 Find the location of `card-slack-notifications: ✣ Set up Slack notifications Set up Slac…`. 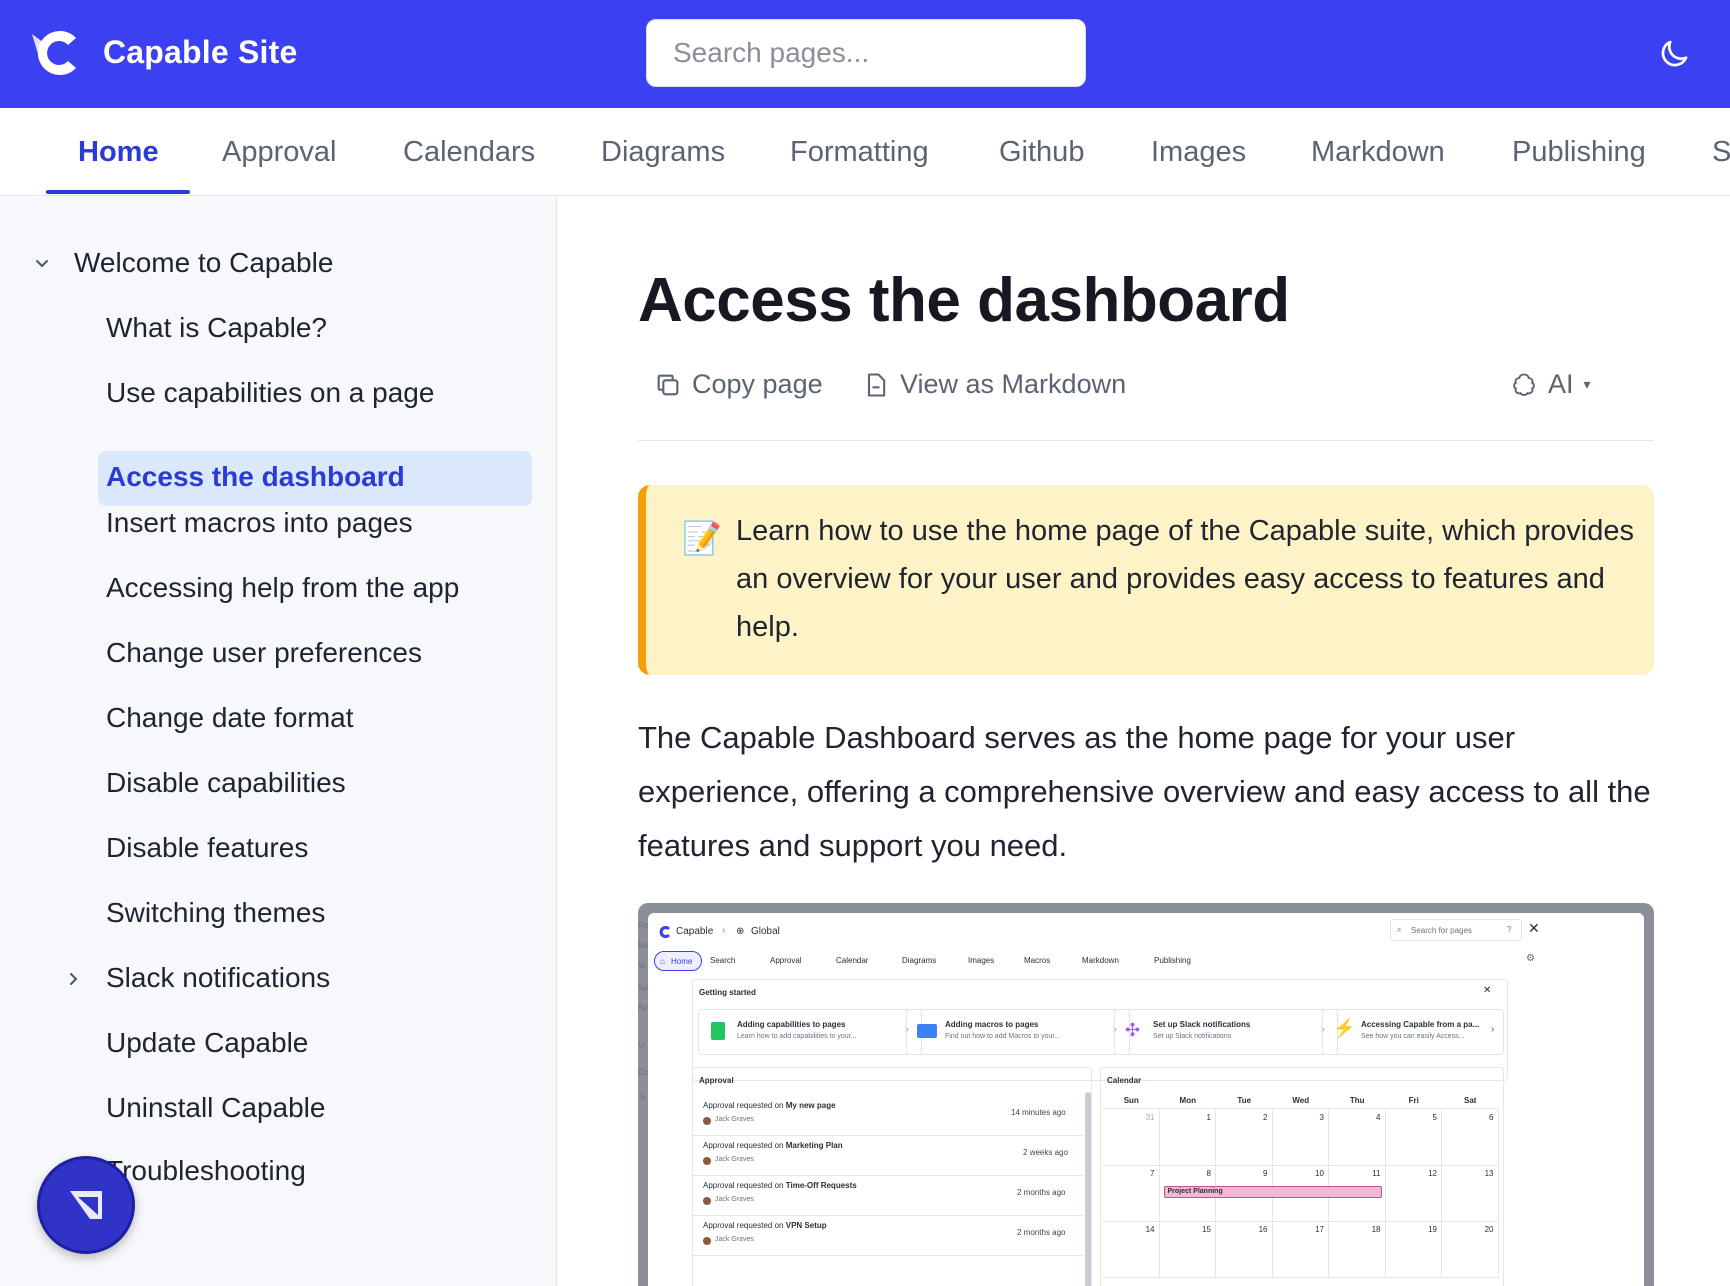

card-slack-notifications: ✣ Set up Slack notifications Set up Slac… is located at coordinates (1226, 1032).